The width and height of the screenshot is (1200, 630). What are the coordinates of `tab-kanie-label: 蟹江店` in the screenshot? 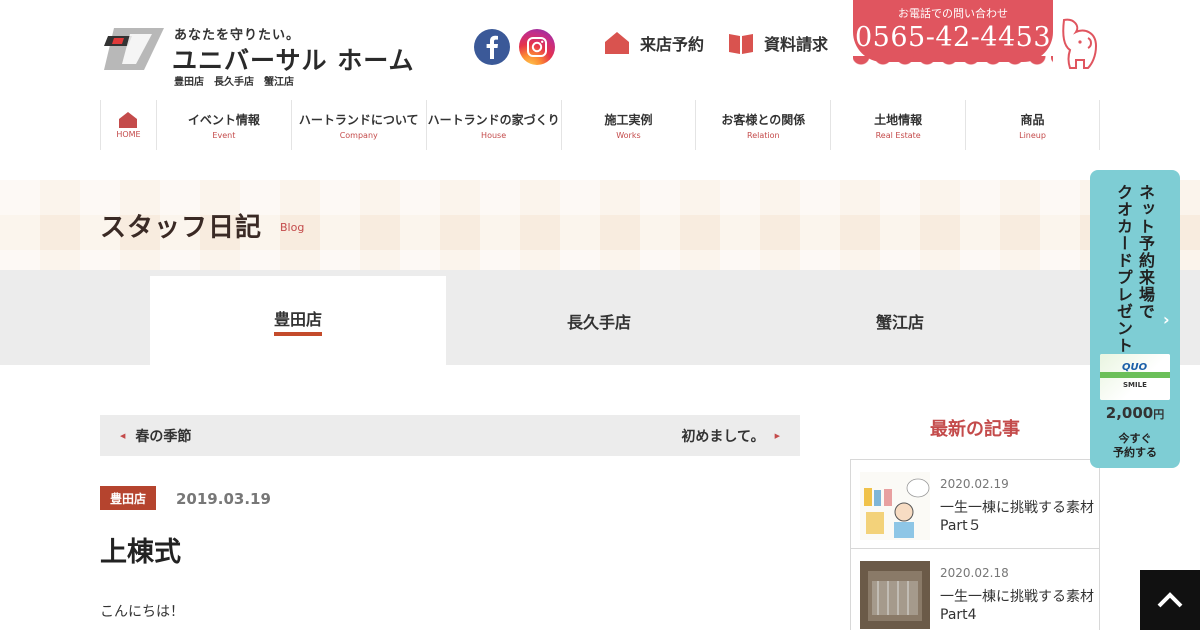 It's located at (899, 322).